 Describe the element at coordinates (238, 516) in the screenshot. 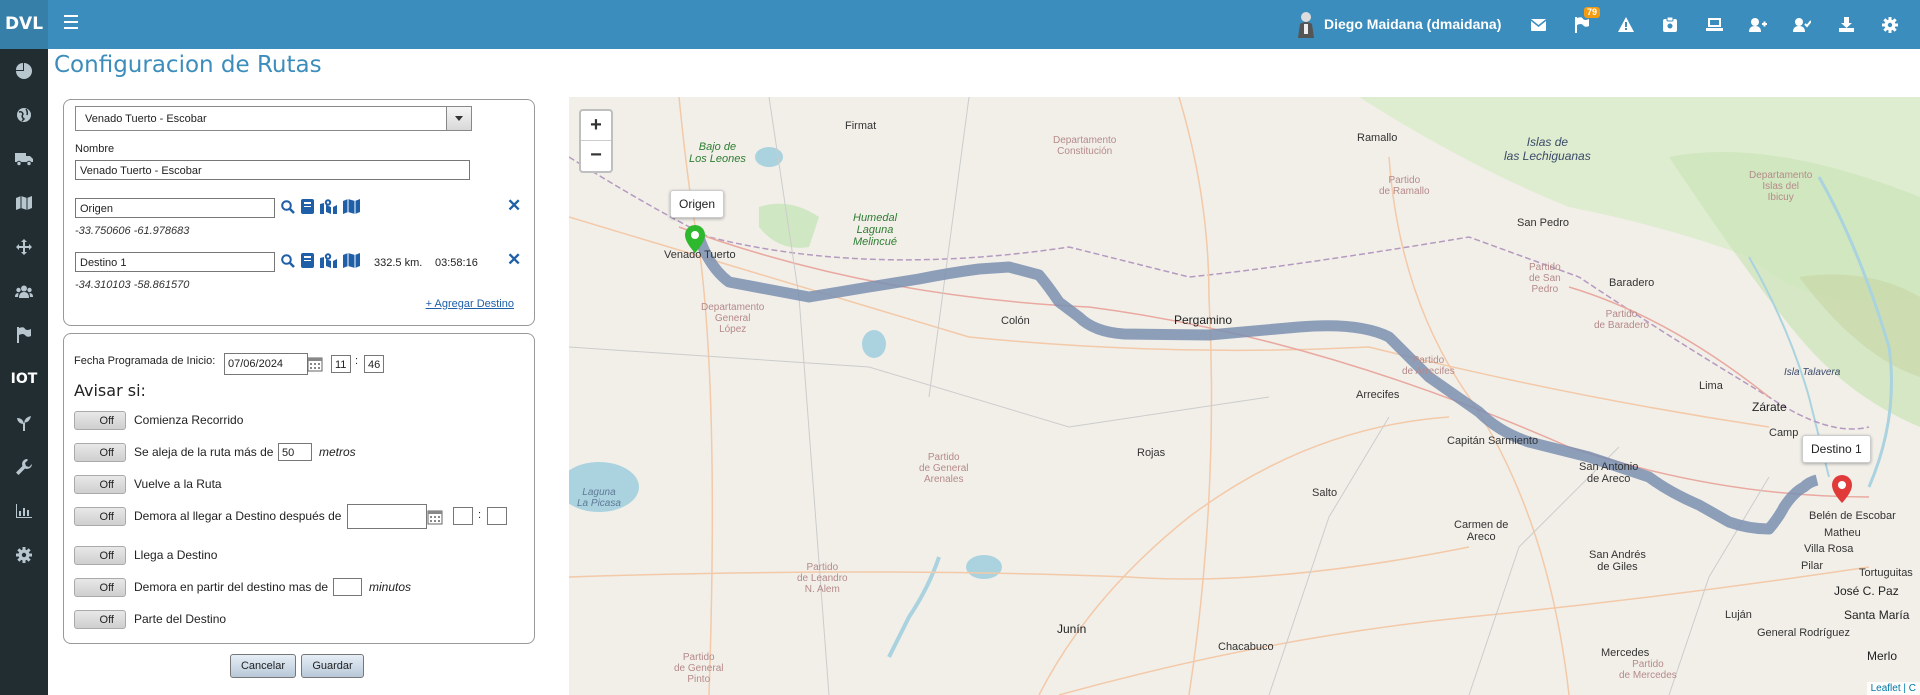

I see `alert-label: Demora al llegar a Destino después de` at that location.